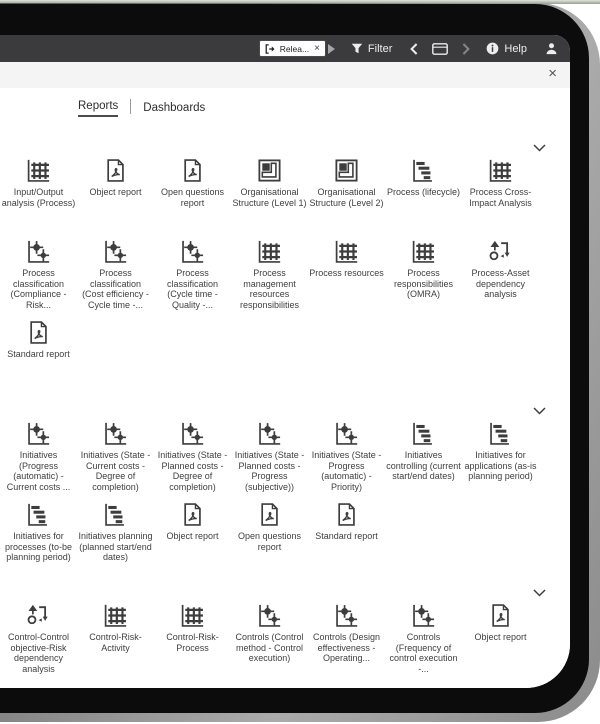  What do you see at coordinates (515, 48) in the screenshot?
I see `help-label: Help` at bounding box center [515, 48].